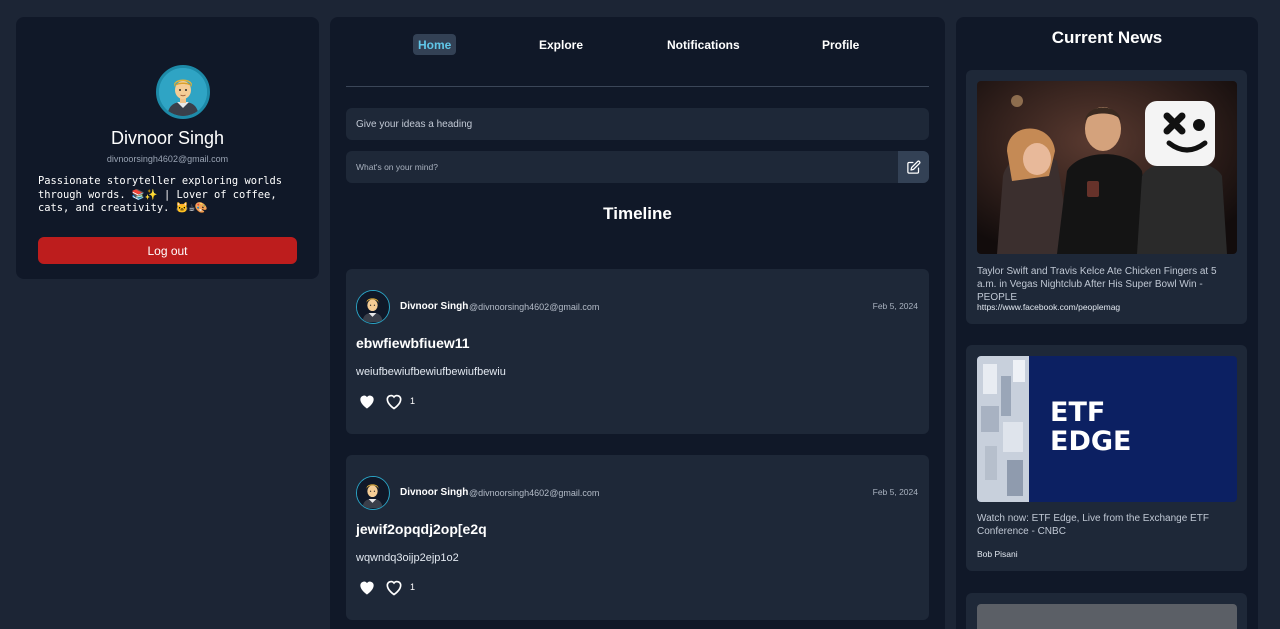 The width and height of the screenshot is (1280, 629). What do you see at coordinates (421, 529) in the screenshot?
I see `post-title: jewif2opqdj2op[e2q` at bounding box center [421, 529].